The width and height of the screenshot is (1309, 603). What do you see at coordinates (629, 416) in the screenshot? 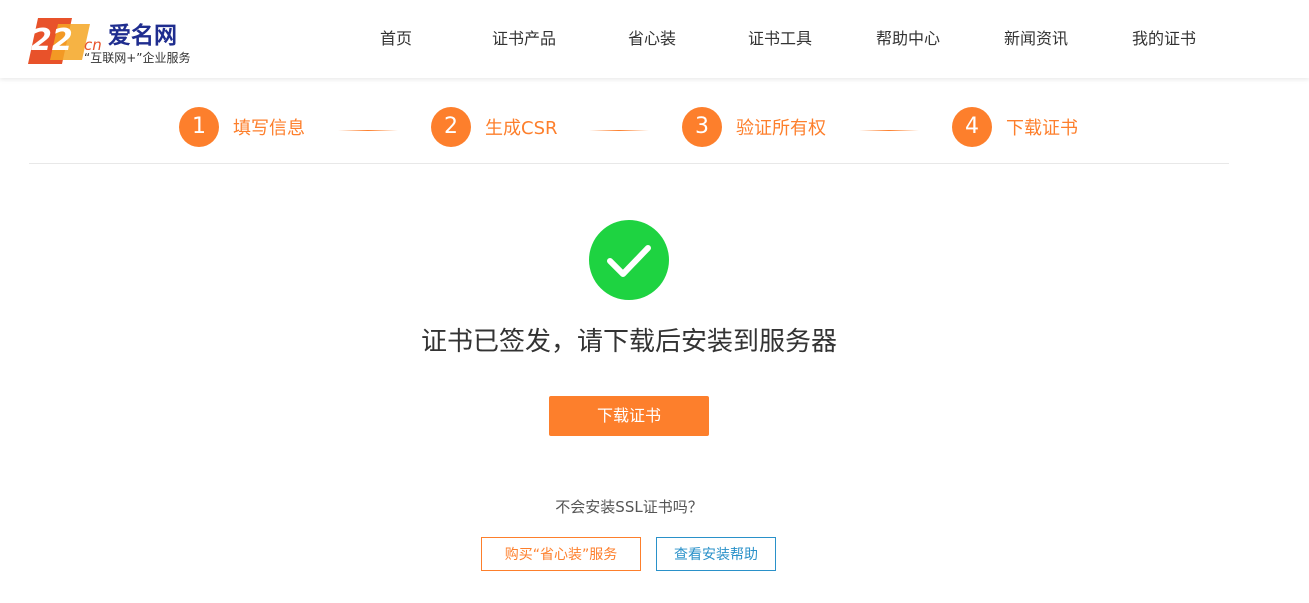
I see `download-cert-button: 下载证书` at bounding box center [629, 416].